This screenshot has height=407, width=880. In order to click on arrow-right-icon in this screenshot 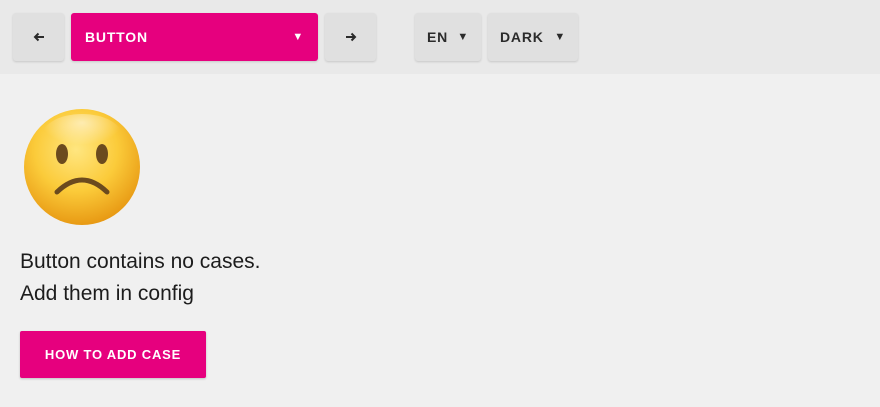, I will do `click(351, 37)`.